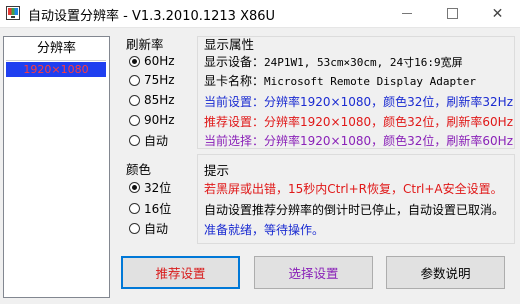  Describe the element at coordinates (370, 81) in the screenshot. I see `adapter-value: Microsoft Remote Display Adapter` at that location.